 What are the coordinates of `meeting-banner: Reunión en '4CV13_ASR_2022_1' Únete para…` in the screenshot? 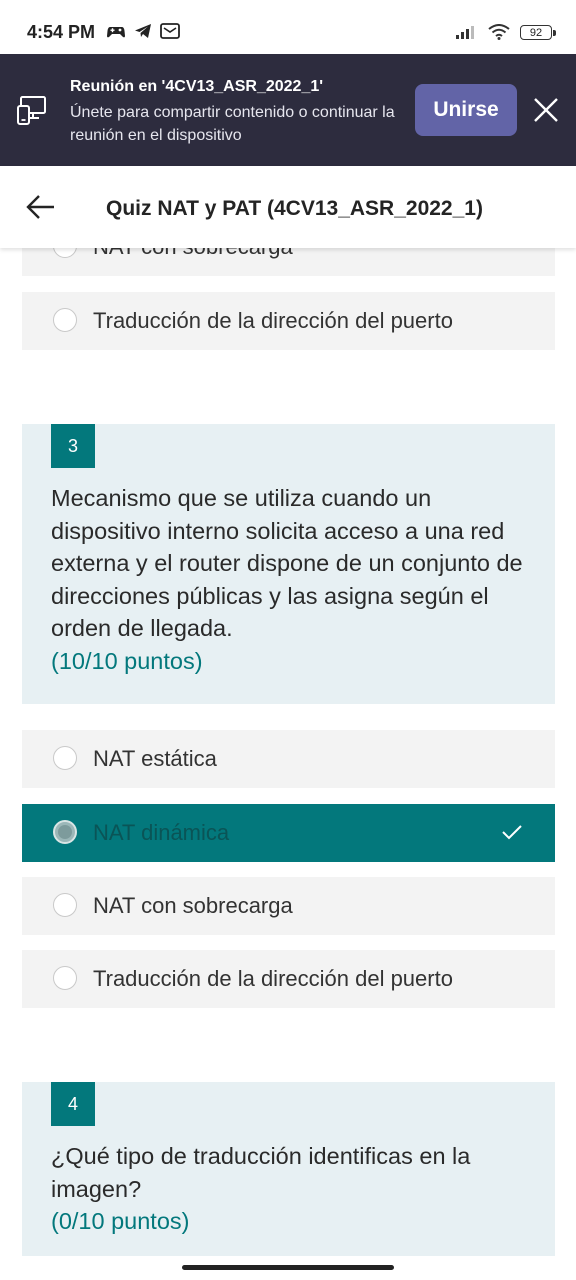 It's located at (288, 110).